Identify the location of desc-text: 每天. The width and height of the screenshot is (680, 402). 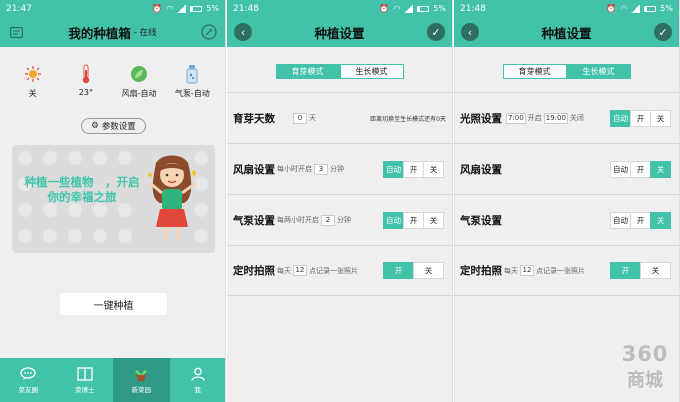
(511, 270).